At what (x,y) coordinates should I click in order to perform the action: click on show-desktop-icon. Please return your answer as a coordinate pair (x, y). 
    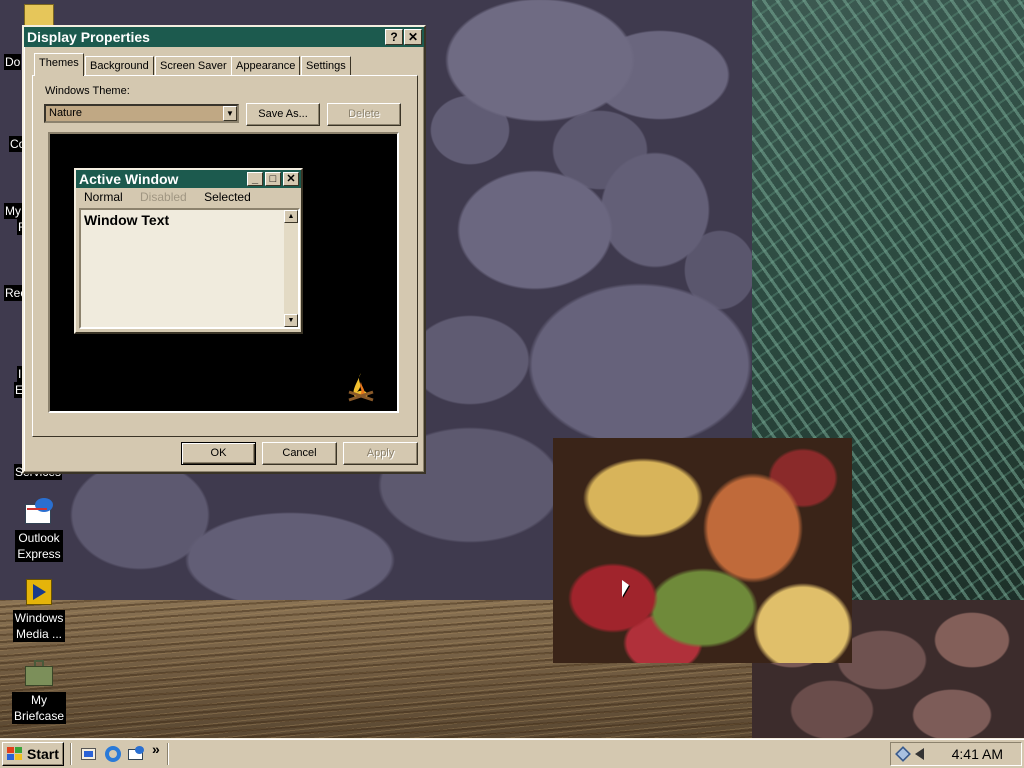
    Looking at the image, I should click on (89, 754).